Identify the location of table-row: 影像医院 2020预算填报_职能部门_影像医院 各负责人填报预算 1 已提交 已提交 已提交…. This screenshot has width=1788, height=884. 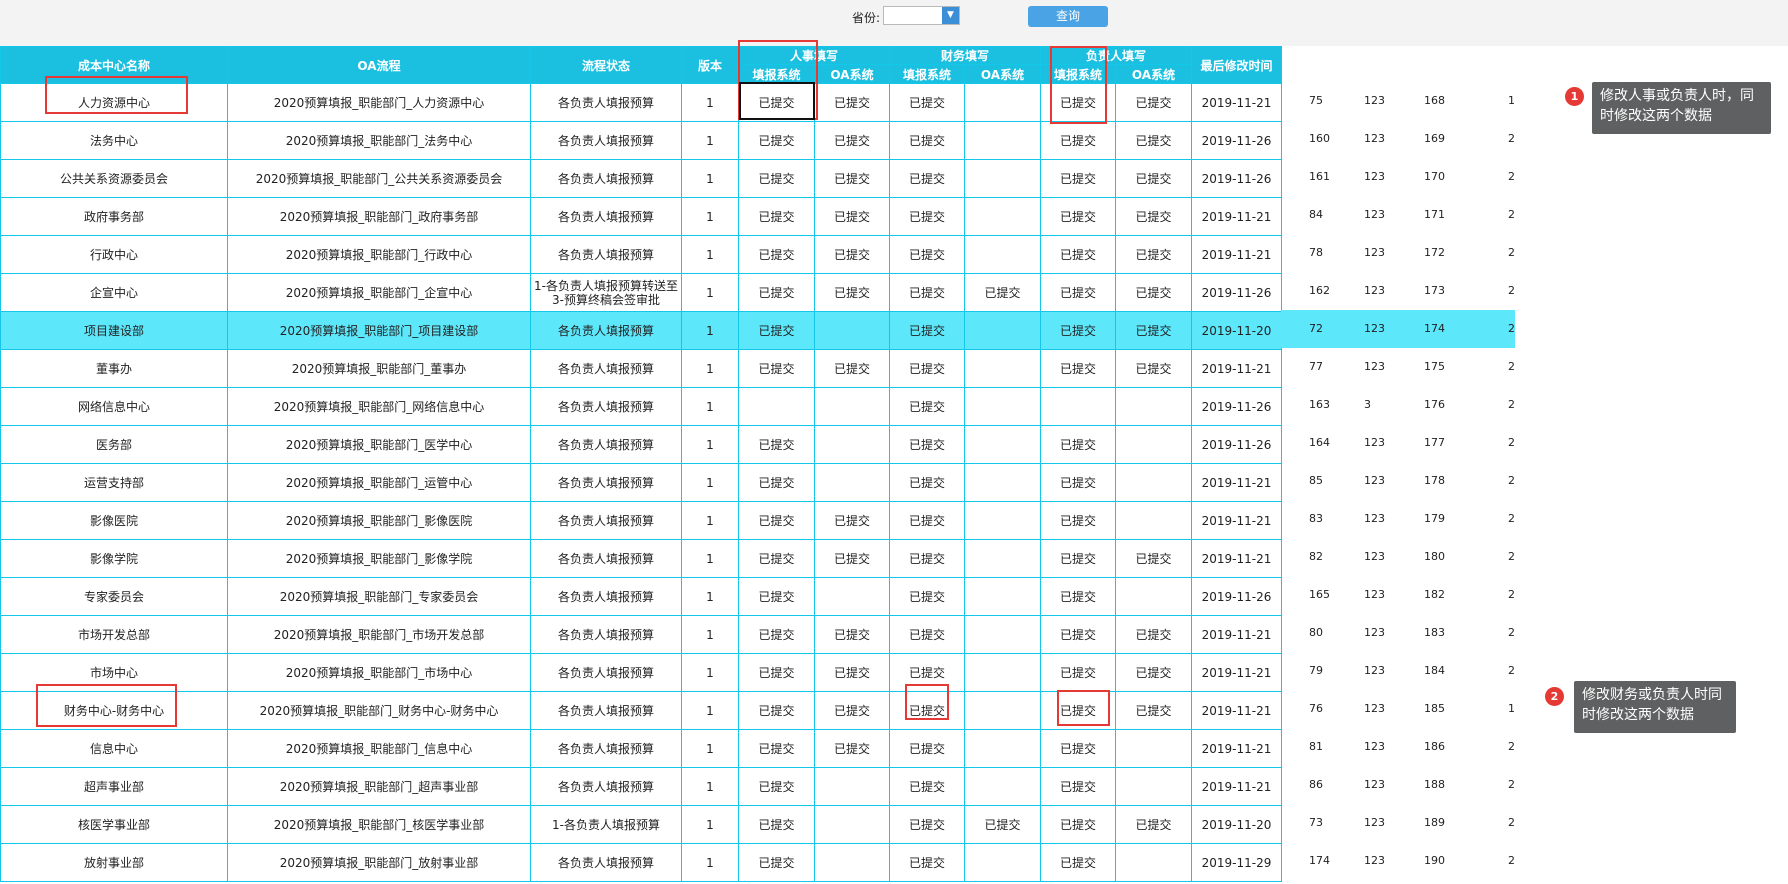
(641, 520).